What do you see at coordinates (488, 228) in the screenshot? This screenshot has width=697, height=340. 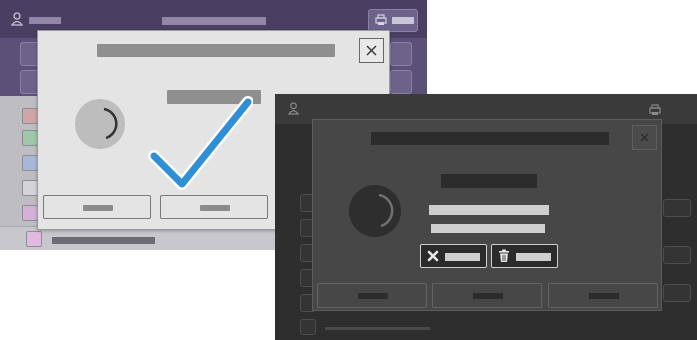 I see `status-line-2-placeholder` at bounding box center [488, 228].